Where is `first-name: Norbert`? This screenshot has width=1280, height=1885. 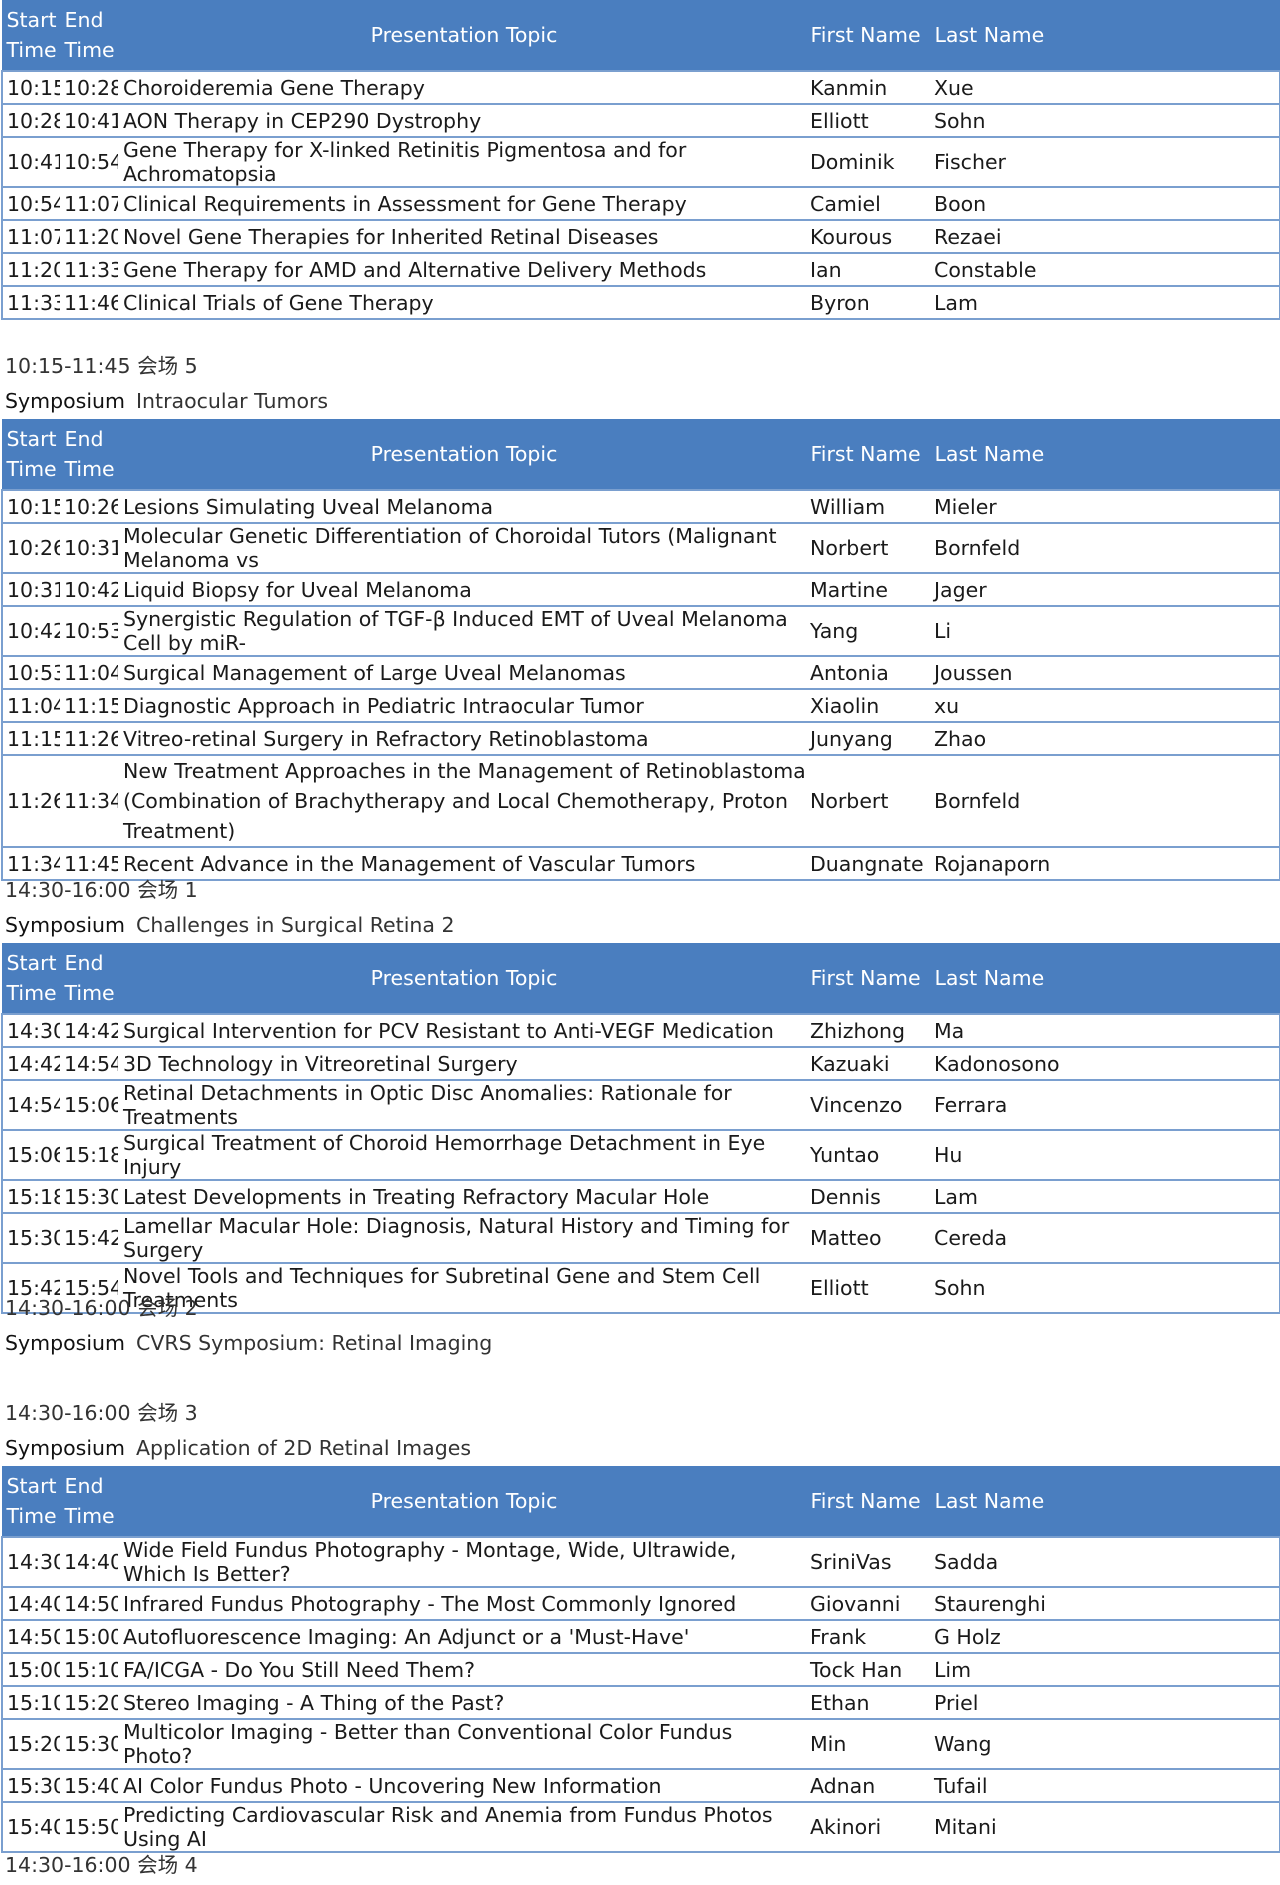
first-name: Norbert is located at coordinates (868, 548).